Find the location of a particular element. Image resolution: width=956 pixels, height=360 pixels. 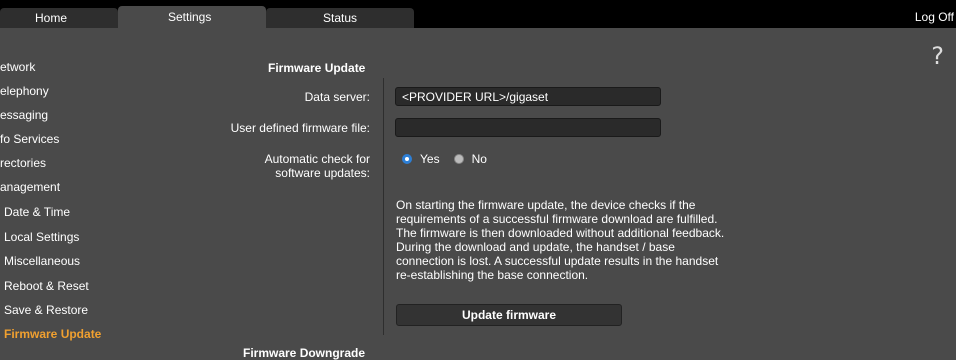

top-nav: Home Settings Status Log Off is located at coordinates (478, 14).